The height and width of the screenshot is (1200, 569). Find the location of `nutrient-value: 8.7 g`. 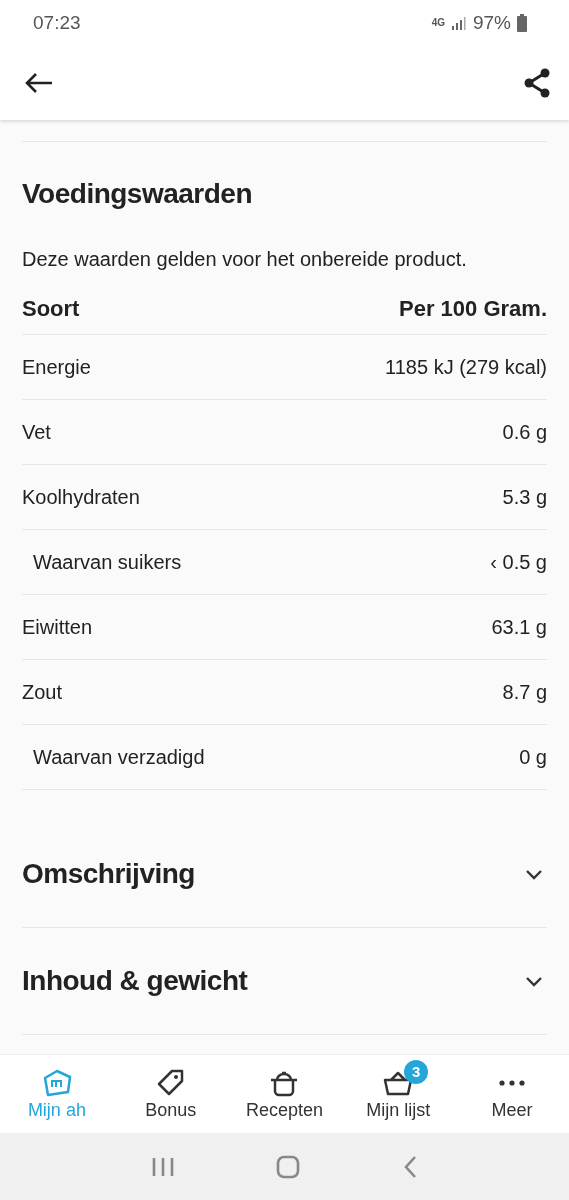

nutrient-value: 8.7 g is located at coordinates (524, 692).